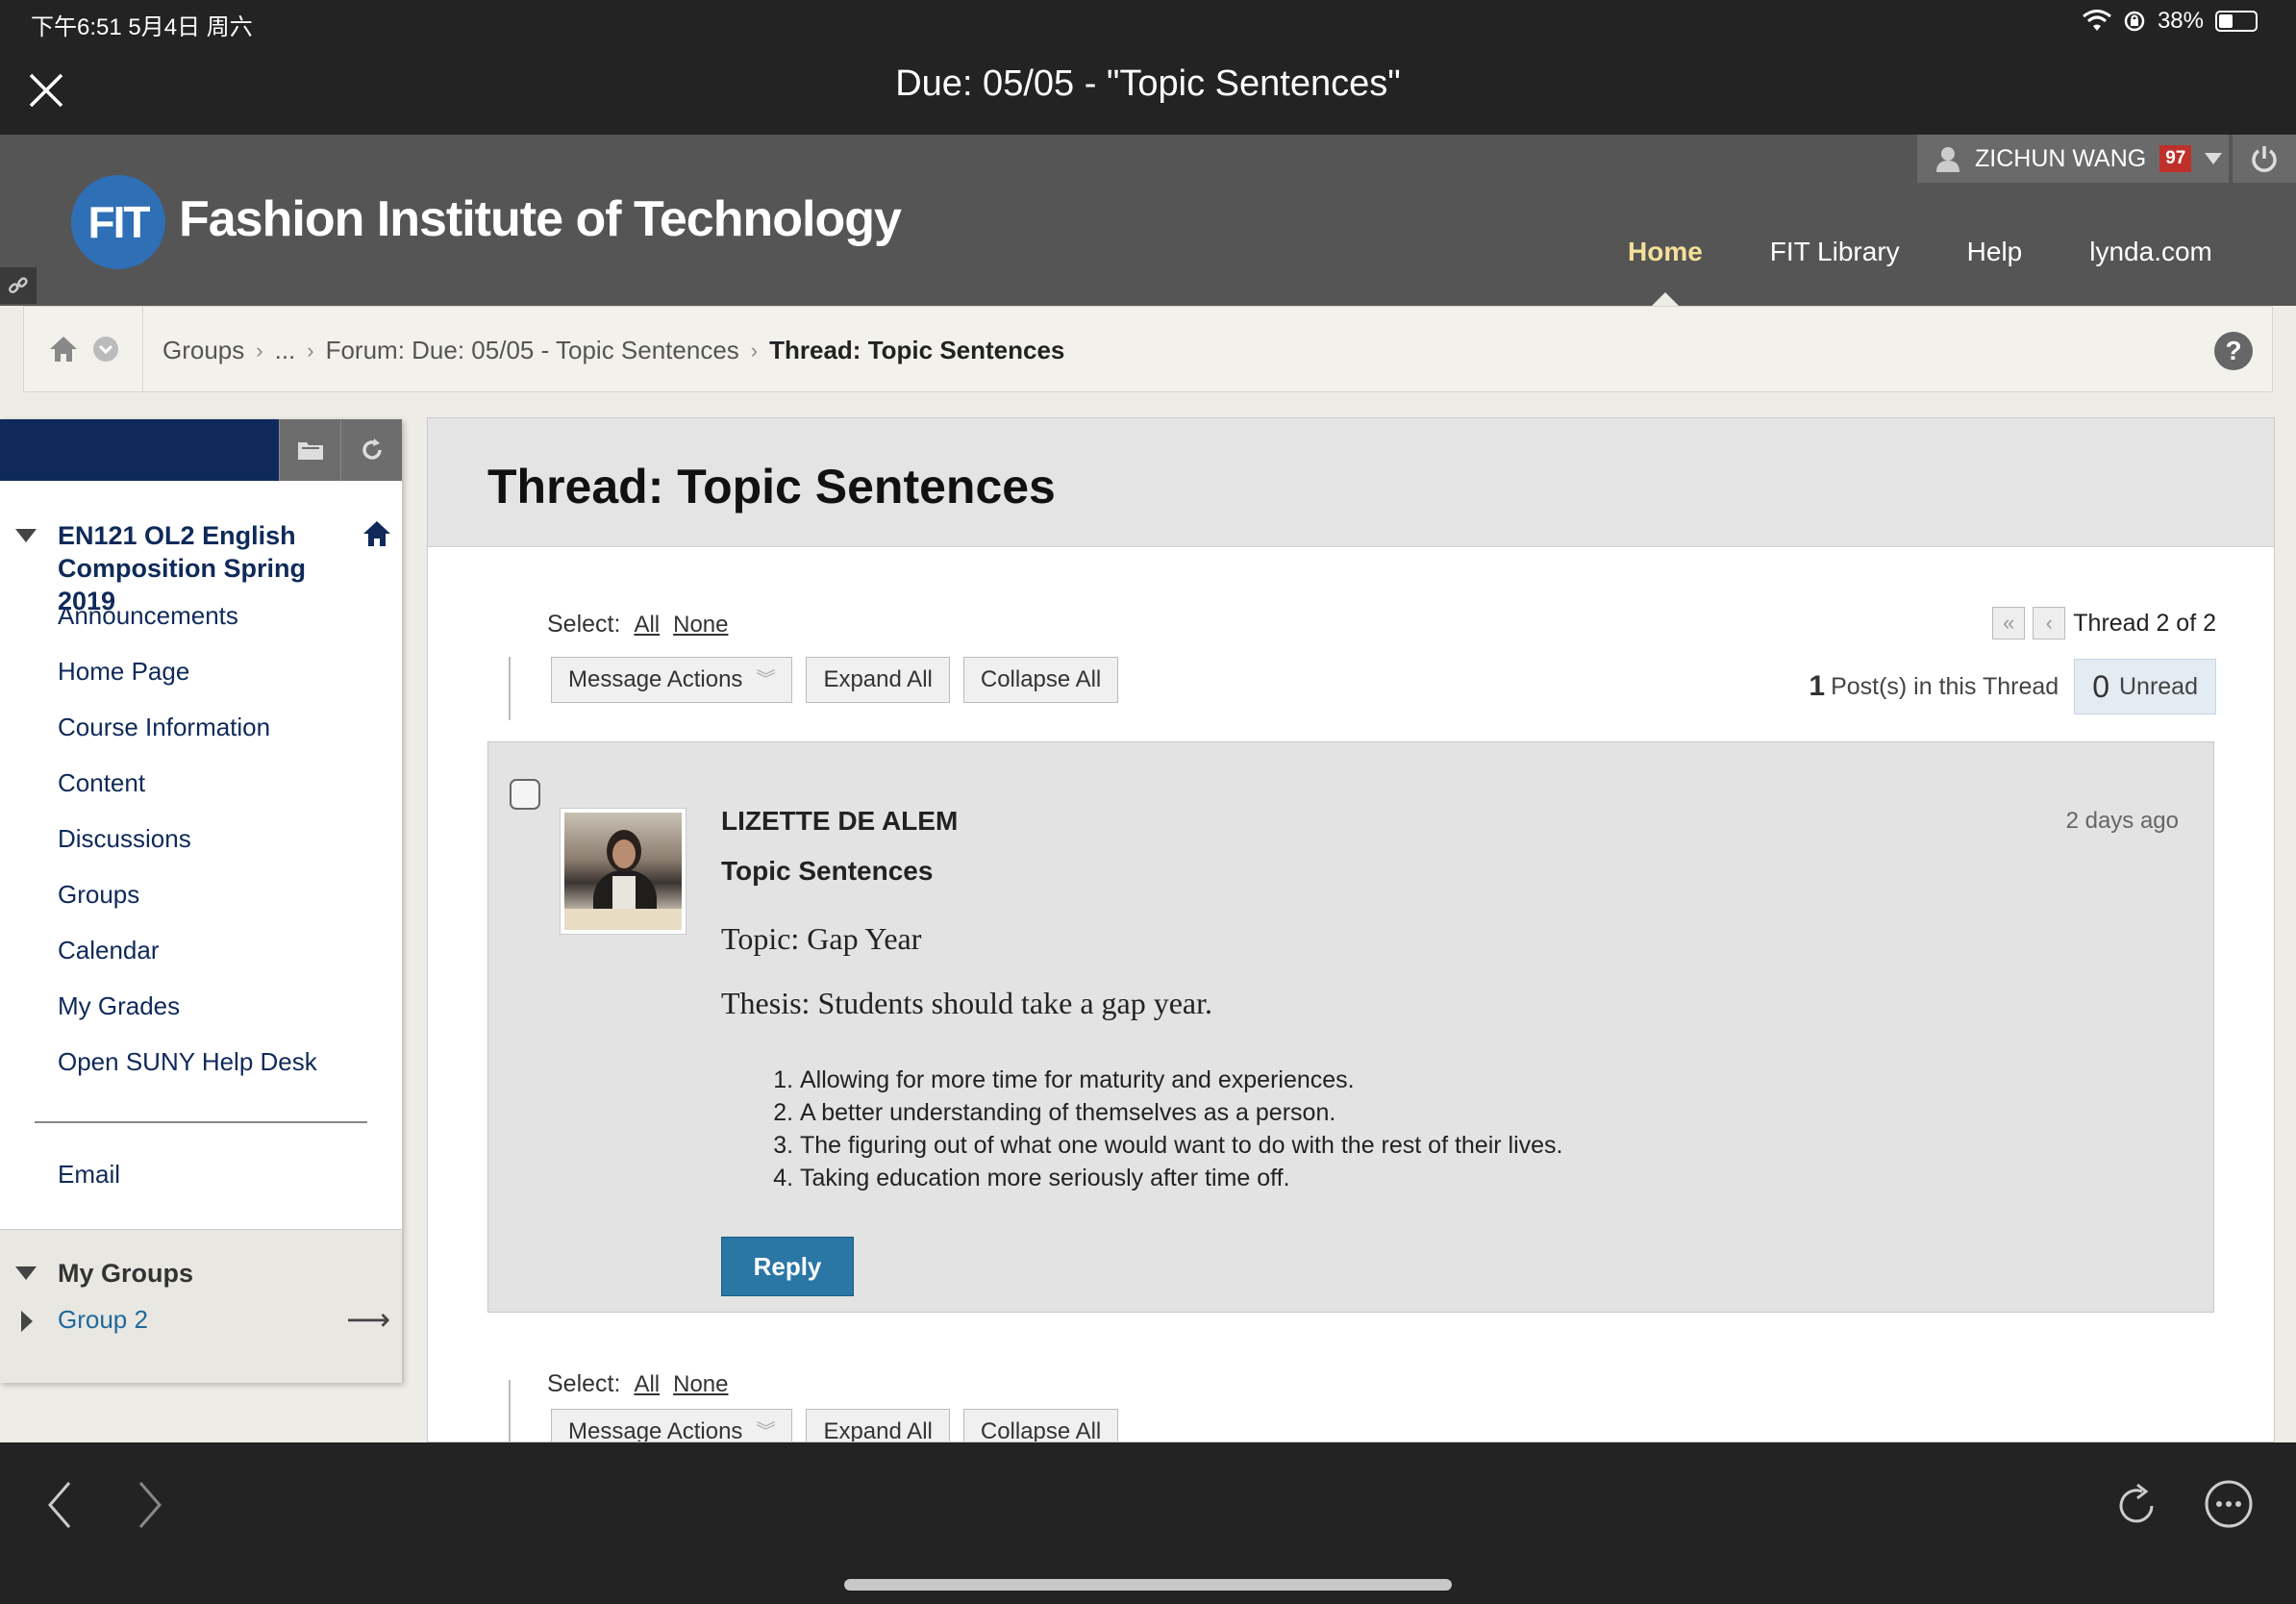 Image resolution: width=2296 pixels, height=1604 pixels. What do you see at coordinates (532, 350) in the screenshot?
I see `breadcrumb-forum: Forum: Due: 05/05 - Topic Sentences` at bounding box center [532, 350].